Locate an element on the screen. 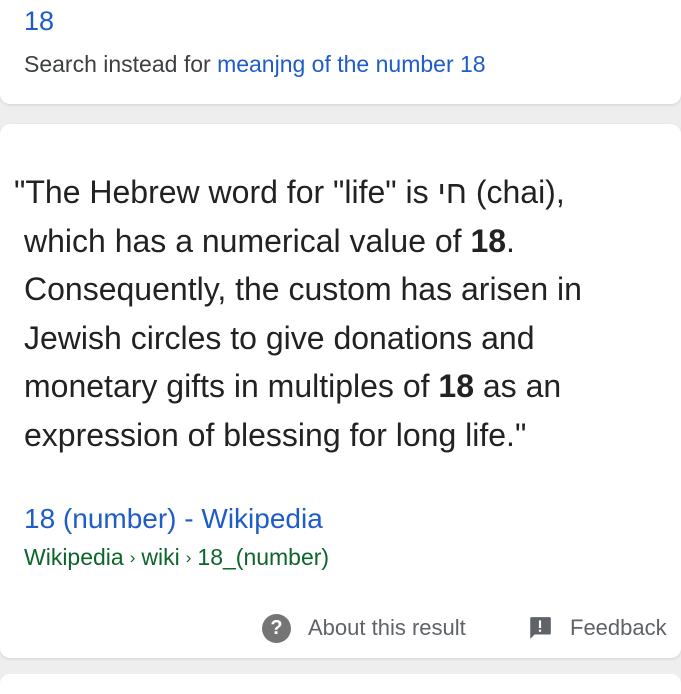 The height and width of the screenshot is (694, 681). feedback-icon is located at coordinates (540, 628).